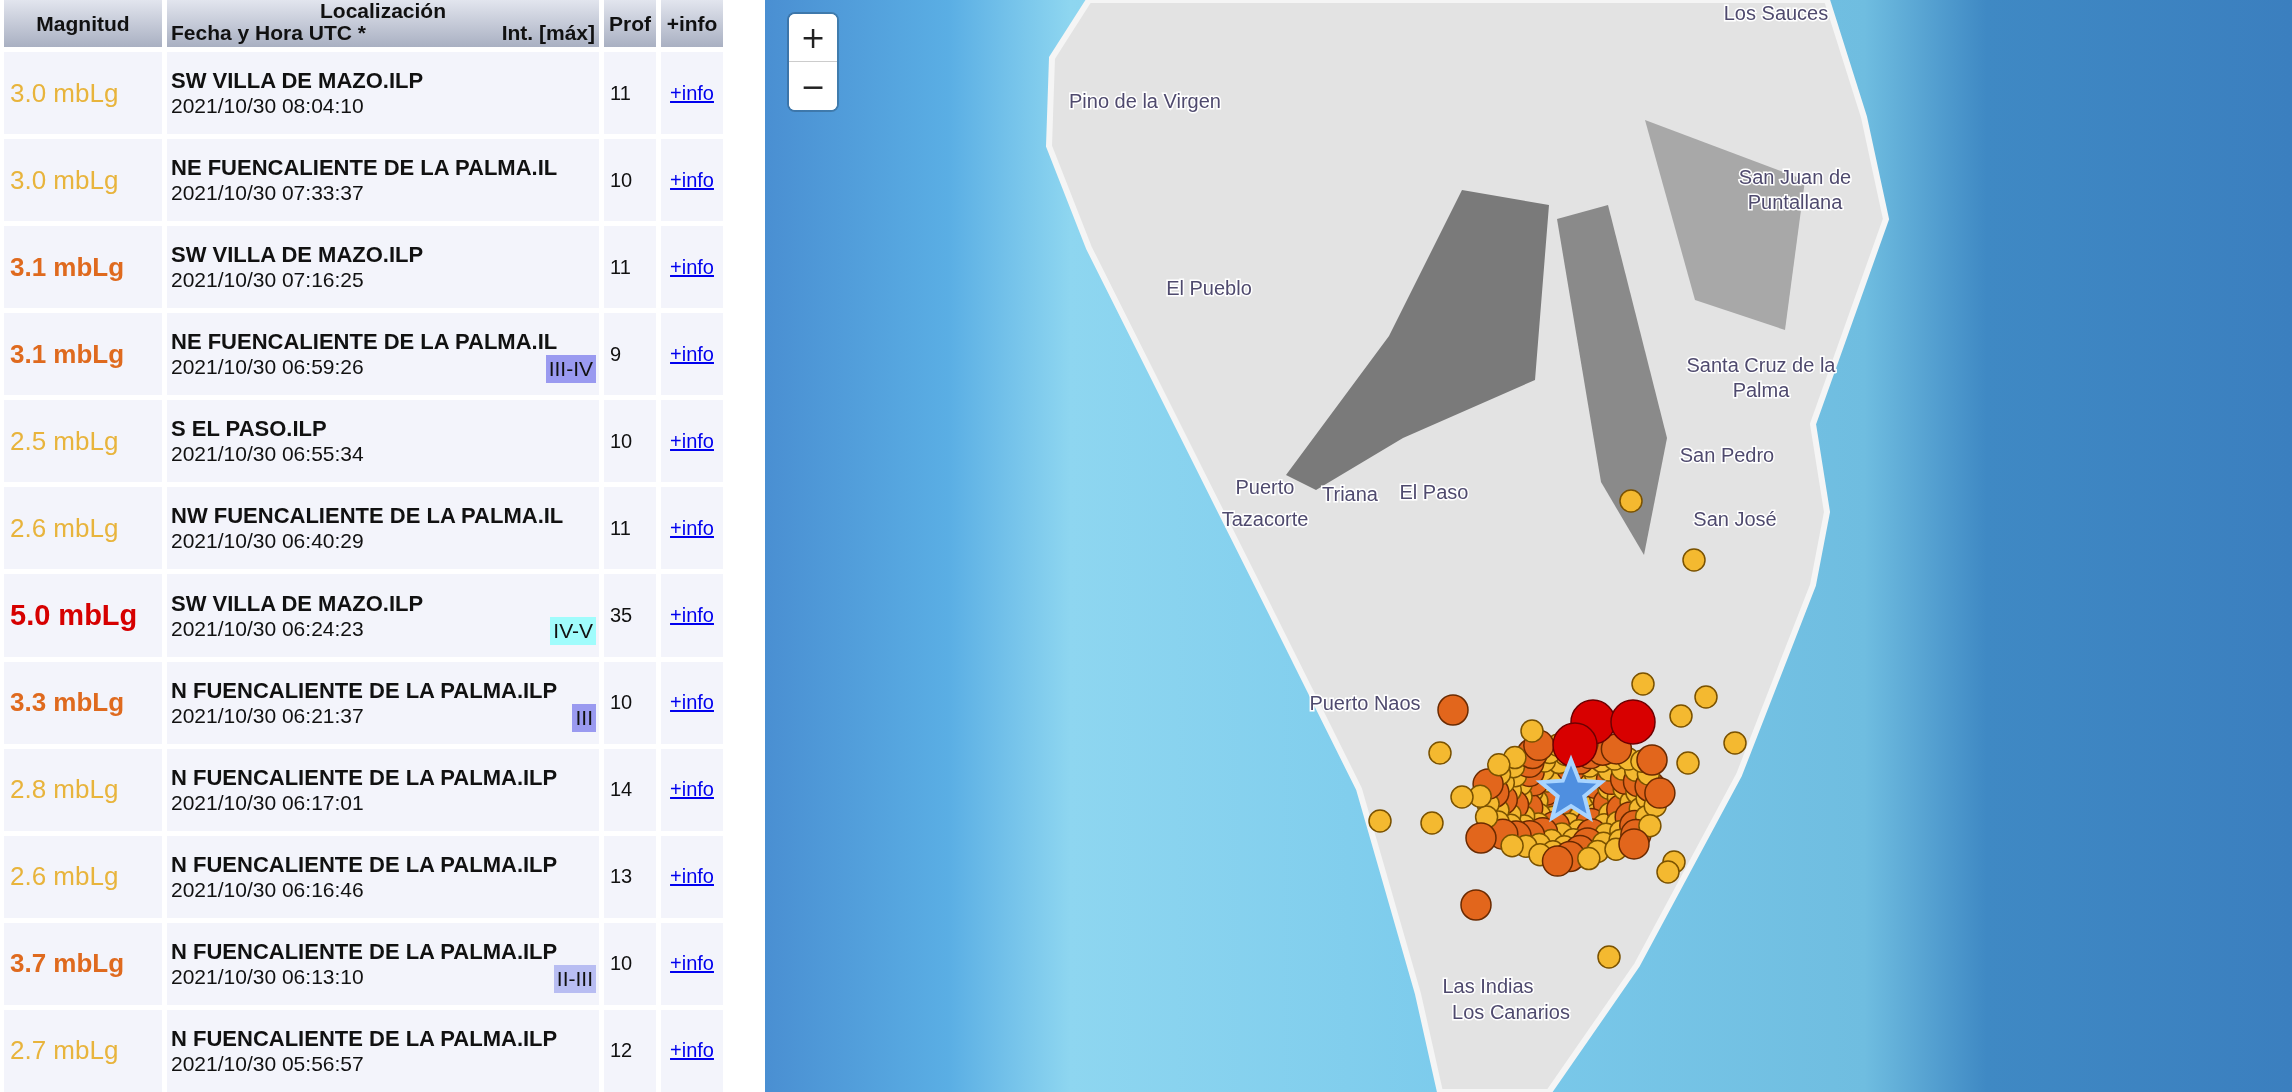  Describe the element at coordinates (267, 280) in the screenshot. I see `datetime-text: 2021/10/30 07:16:25` at that location.